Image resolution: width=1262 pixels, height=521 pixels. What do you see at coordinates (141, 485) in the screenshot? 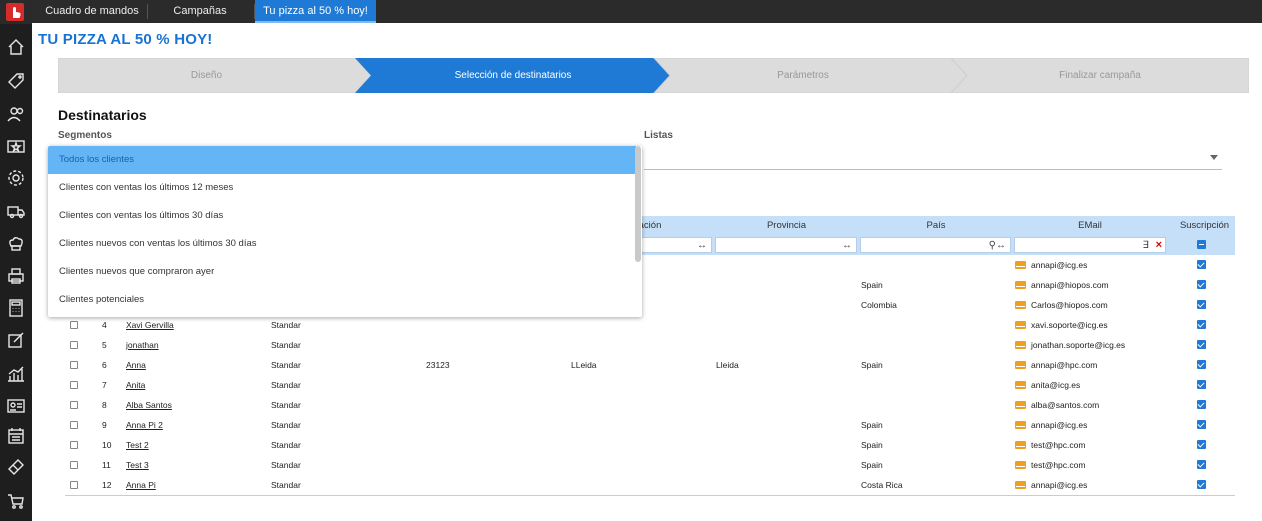
I see `customer-name-link: Anna Pi` at bounding box center [141, 485].